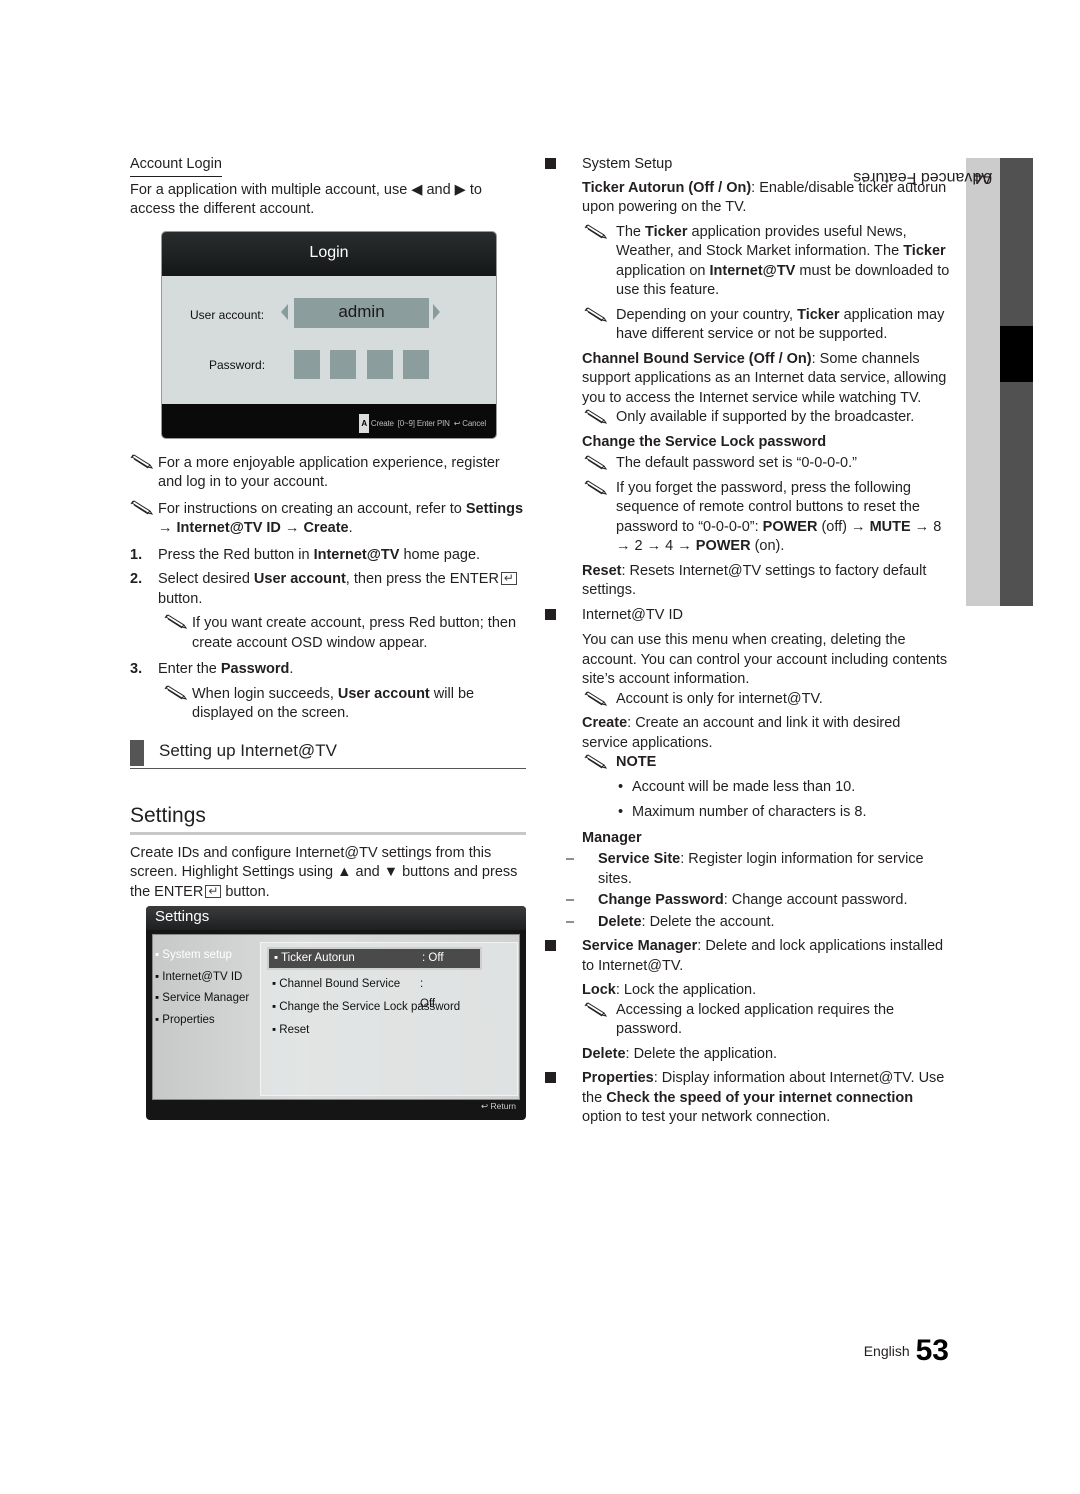  I want to click on delete-desc: Delete: Delete the application., so click(680, 1053).